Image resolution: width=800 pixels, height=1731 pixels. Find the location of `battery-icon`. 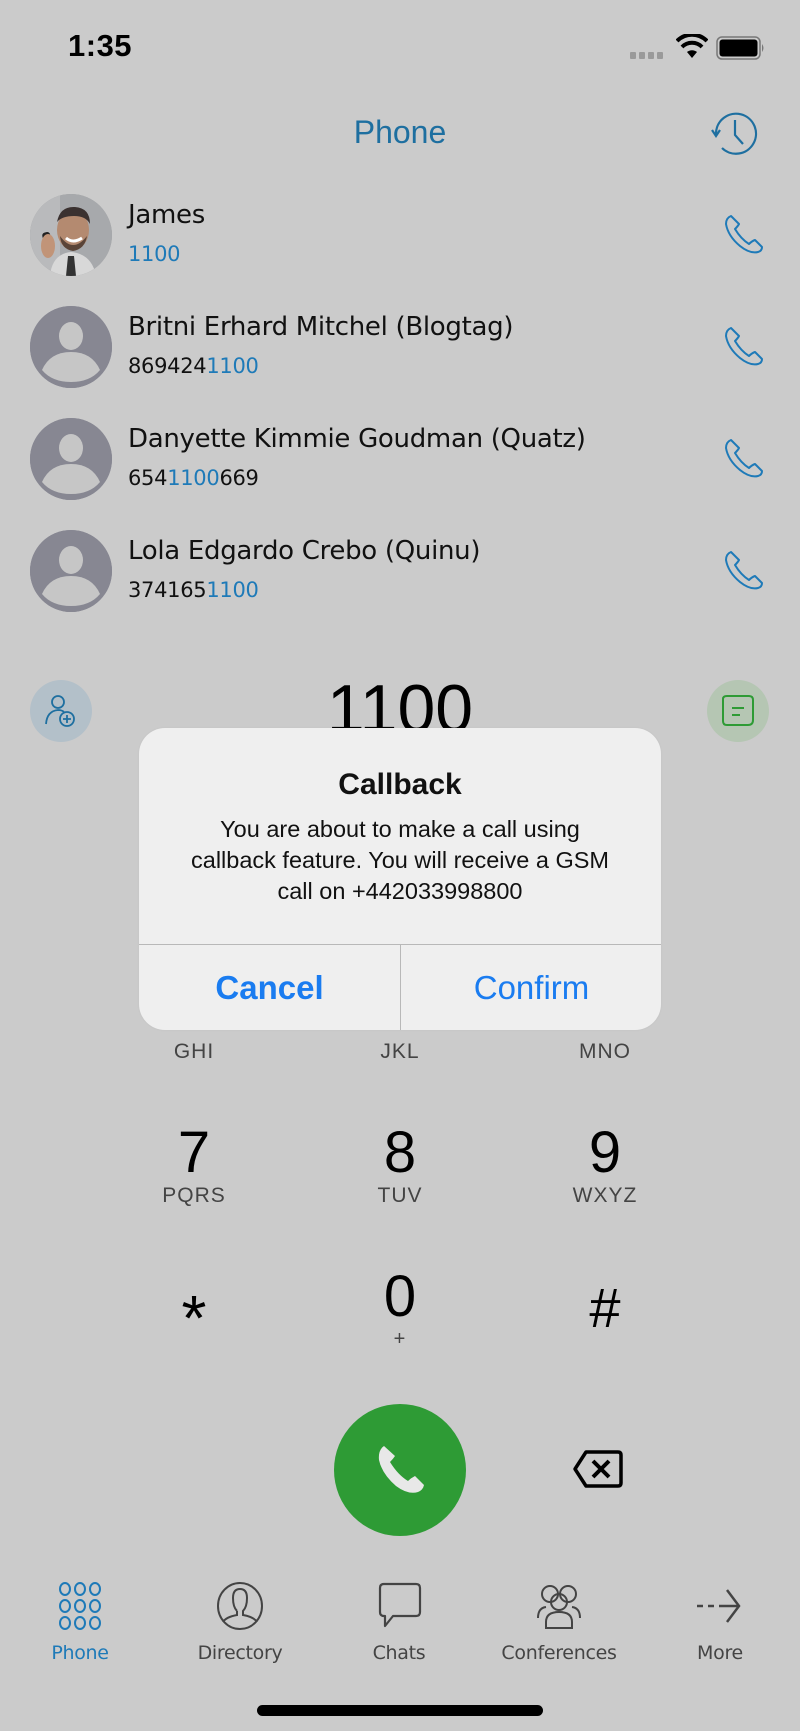

battery-icon is located at coordinates (740, 48).